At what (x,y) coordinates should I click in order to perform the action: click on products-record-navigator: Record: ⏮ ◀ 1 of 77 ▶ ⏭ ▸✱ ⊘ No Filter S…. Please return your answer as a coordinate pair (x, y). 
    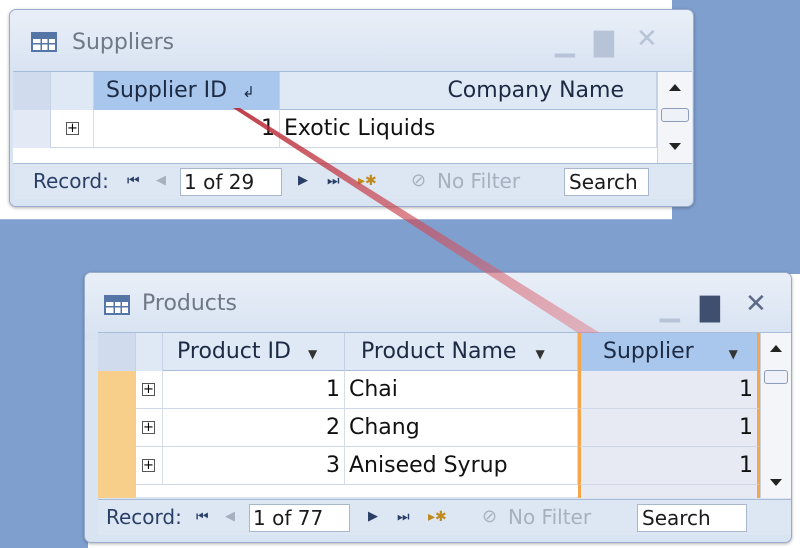
    Looking at the image, I should click on (444, 517).